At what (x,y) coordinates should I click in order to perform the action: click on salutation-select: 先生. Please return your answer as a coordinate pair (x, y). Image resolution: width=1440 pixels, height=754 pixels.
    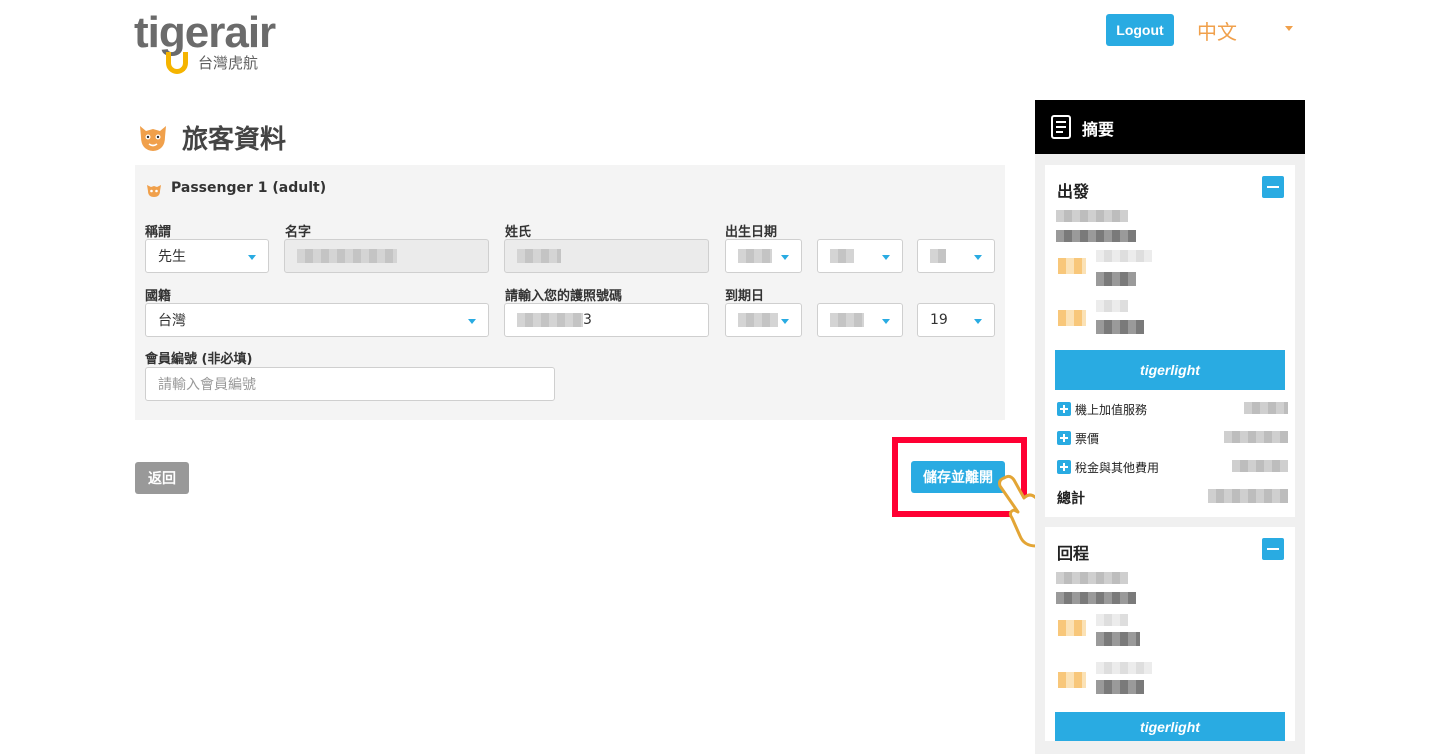
    Looking at the image, I should click on (207, 256).